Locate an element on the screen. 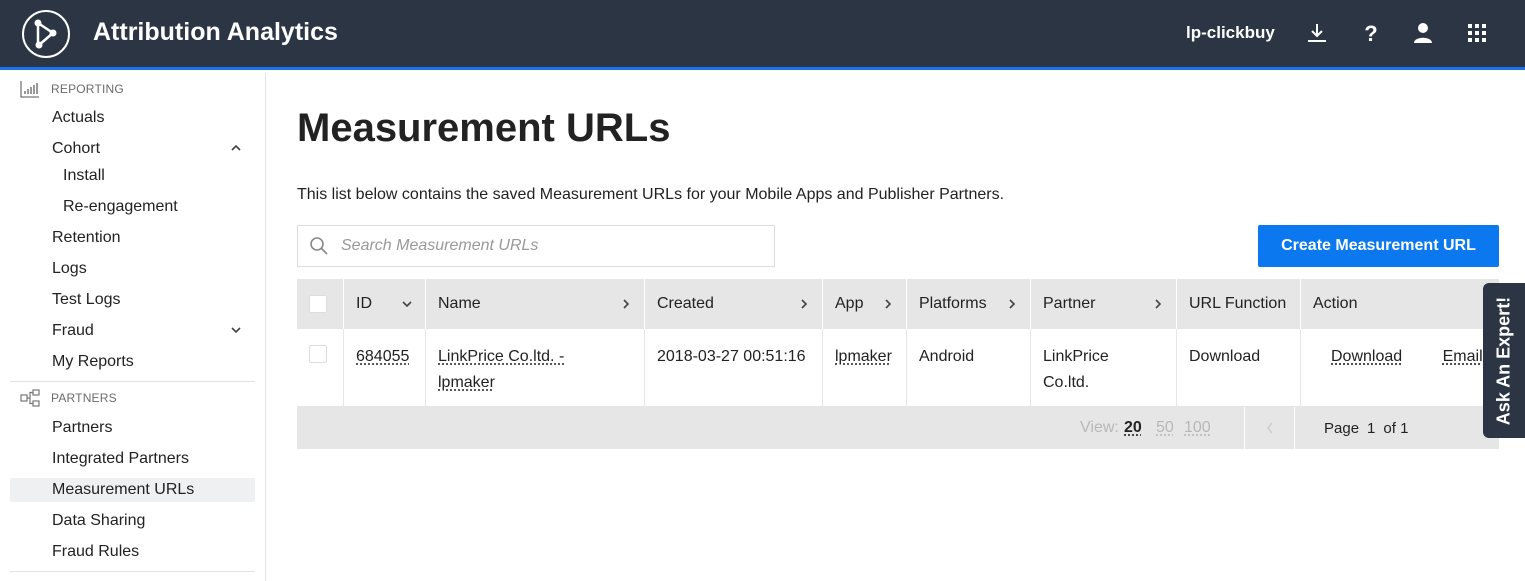 Image resolution: width=1525 pixels, height=581 pixels. reporting-label: REPORTING is located at coordinates (87, 89).